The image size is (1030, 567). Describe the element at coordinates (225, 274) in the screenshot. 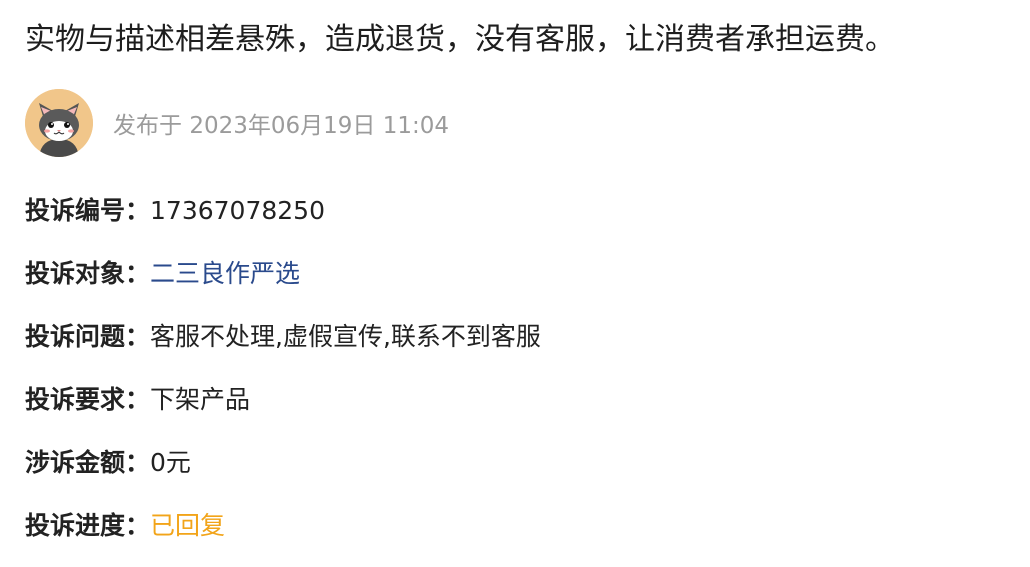

I see `complaint-target-link: 二三良作严选` at that location.